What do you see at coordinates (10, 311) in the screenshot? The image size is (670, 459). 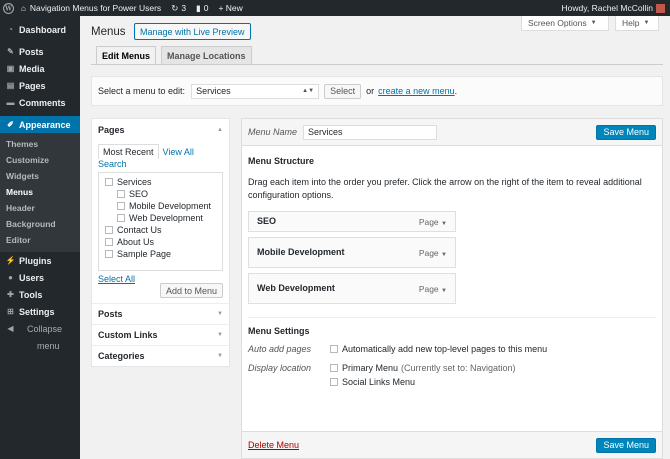 I see `settings-icon: ⊞` at bounding box center [10, 311].